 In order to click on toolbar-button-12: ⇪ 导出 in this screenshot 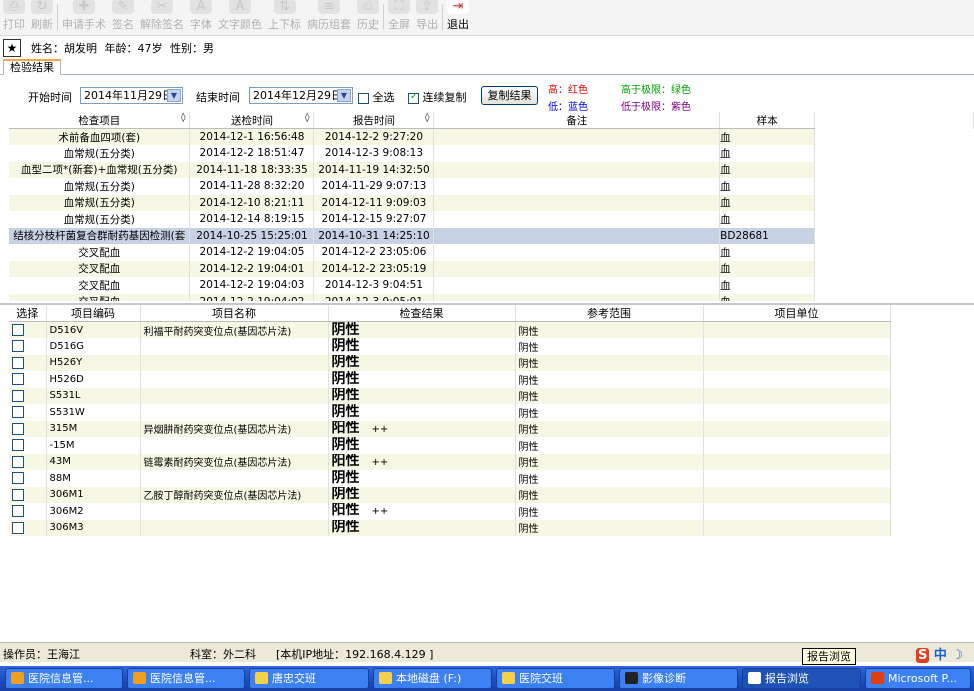, I will do `click(427, 17)`.